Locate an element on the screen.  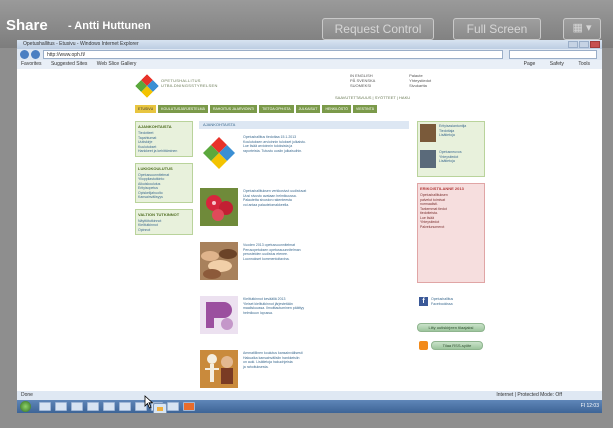
rss-button: Tilaa RSS-syöte is located at coordinates (457, 345).